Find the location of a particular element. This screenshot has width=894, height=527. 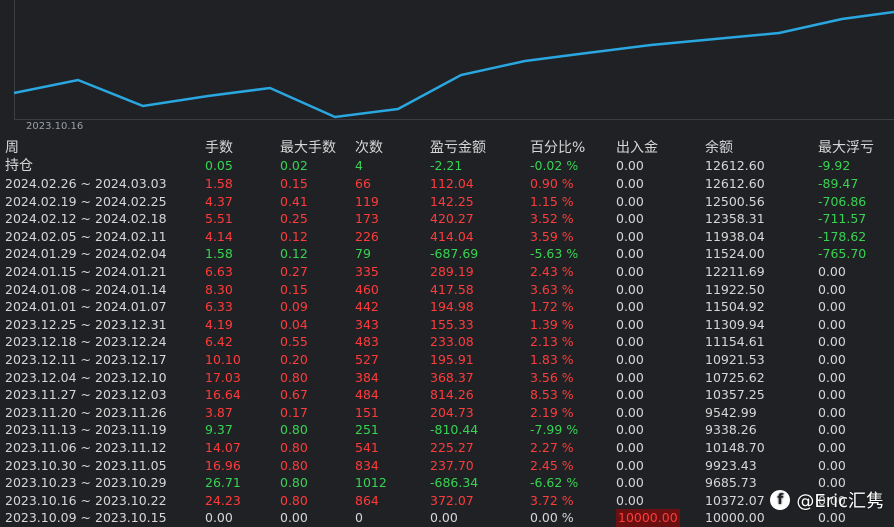

cell-pl: 237.70 is located at coordinates (452, 465).